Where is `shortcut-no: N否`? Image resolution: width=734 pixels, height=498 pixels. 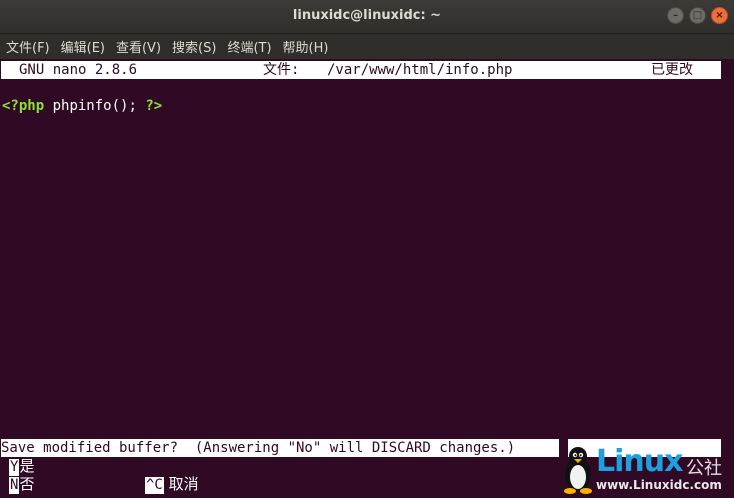
shortcut-no: N否 is located at coordinates (22, 484).